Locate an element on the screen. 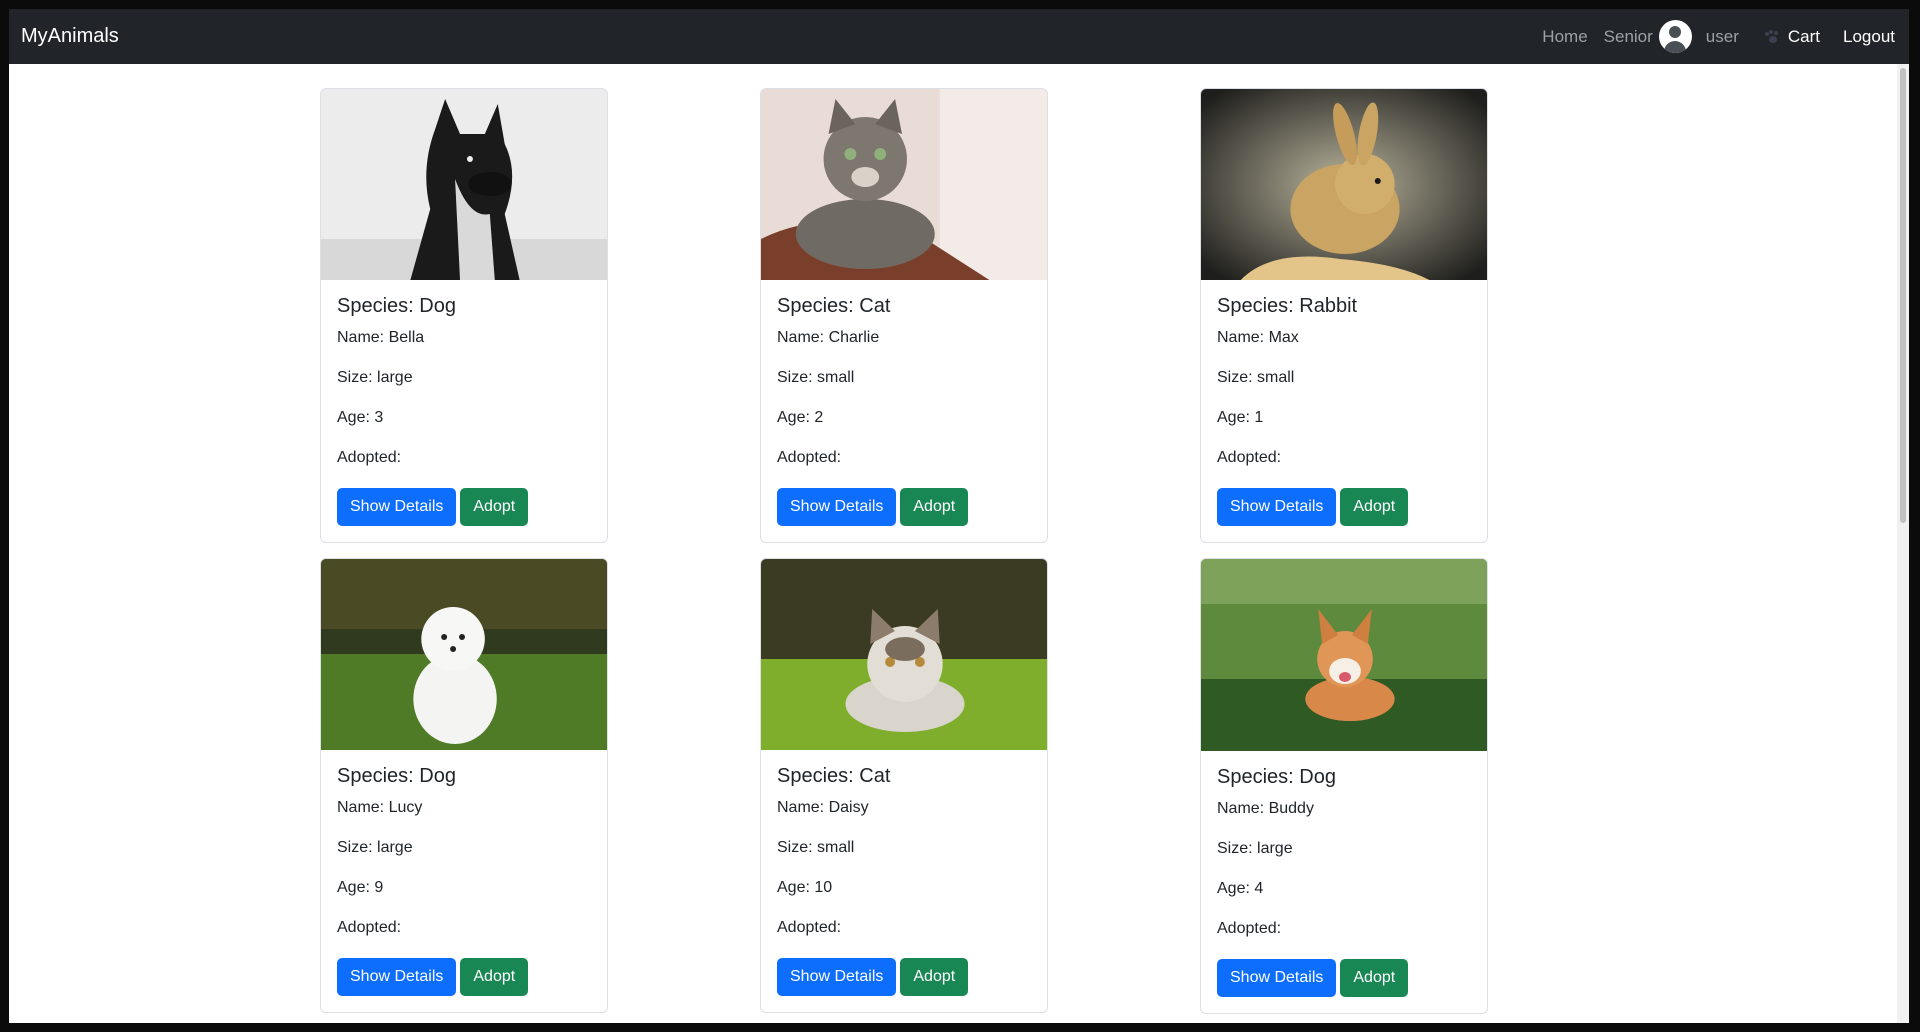  vertical-scrollbar is located at coordinates (1903, 543).